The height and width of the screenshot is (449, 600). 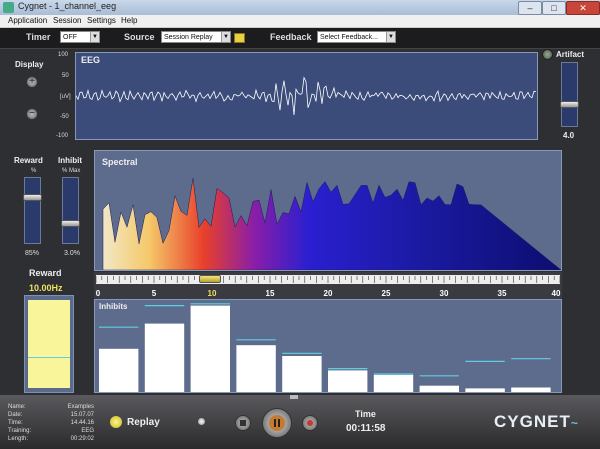 What do you see at coordinates (8, 7) in the screenshot?
I see `app-icon` at bounding box center [8, 7].